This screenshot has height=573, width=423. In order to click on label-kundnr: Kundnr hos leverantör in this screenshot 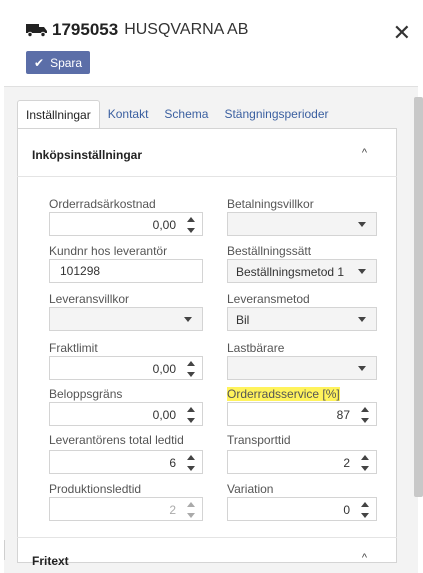, I will do `click(108, 251)`.